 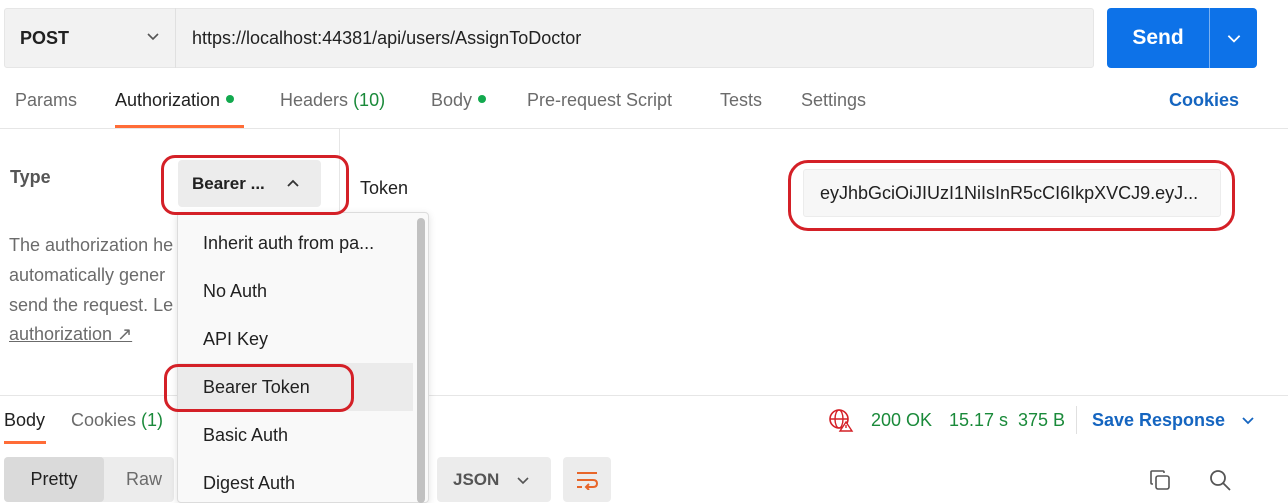 I want to click on tab-label: Params, so click(x=46, y=100).